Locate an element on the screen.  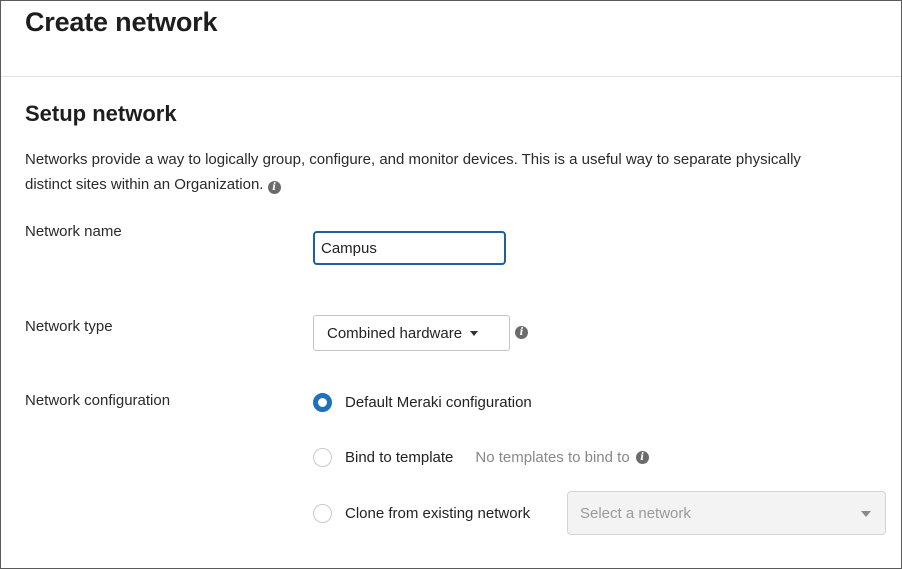
network-name-input is located at coordinates (409, 248).